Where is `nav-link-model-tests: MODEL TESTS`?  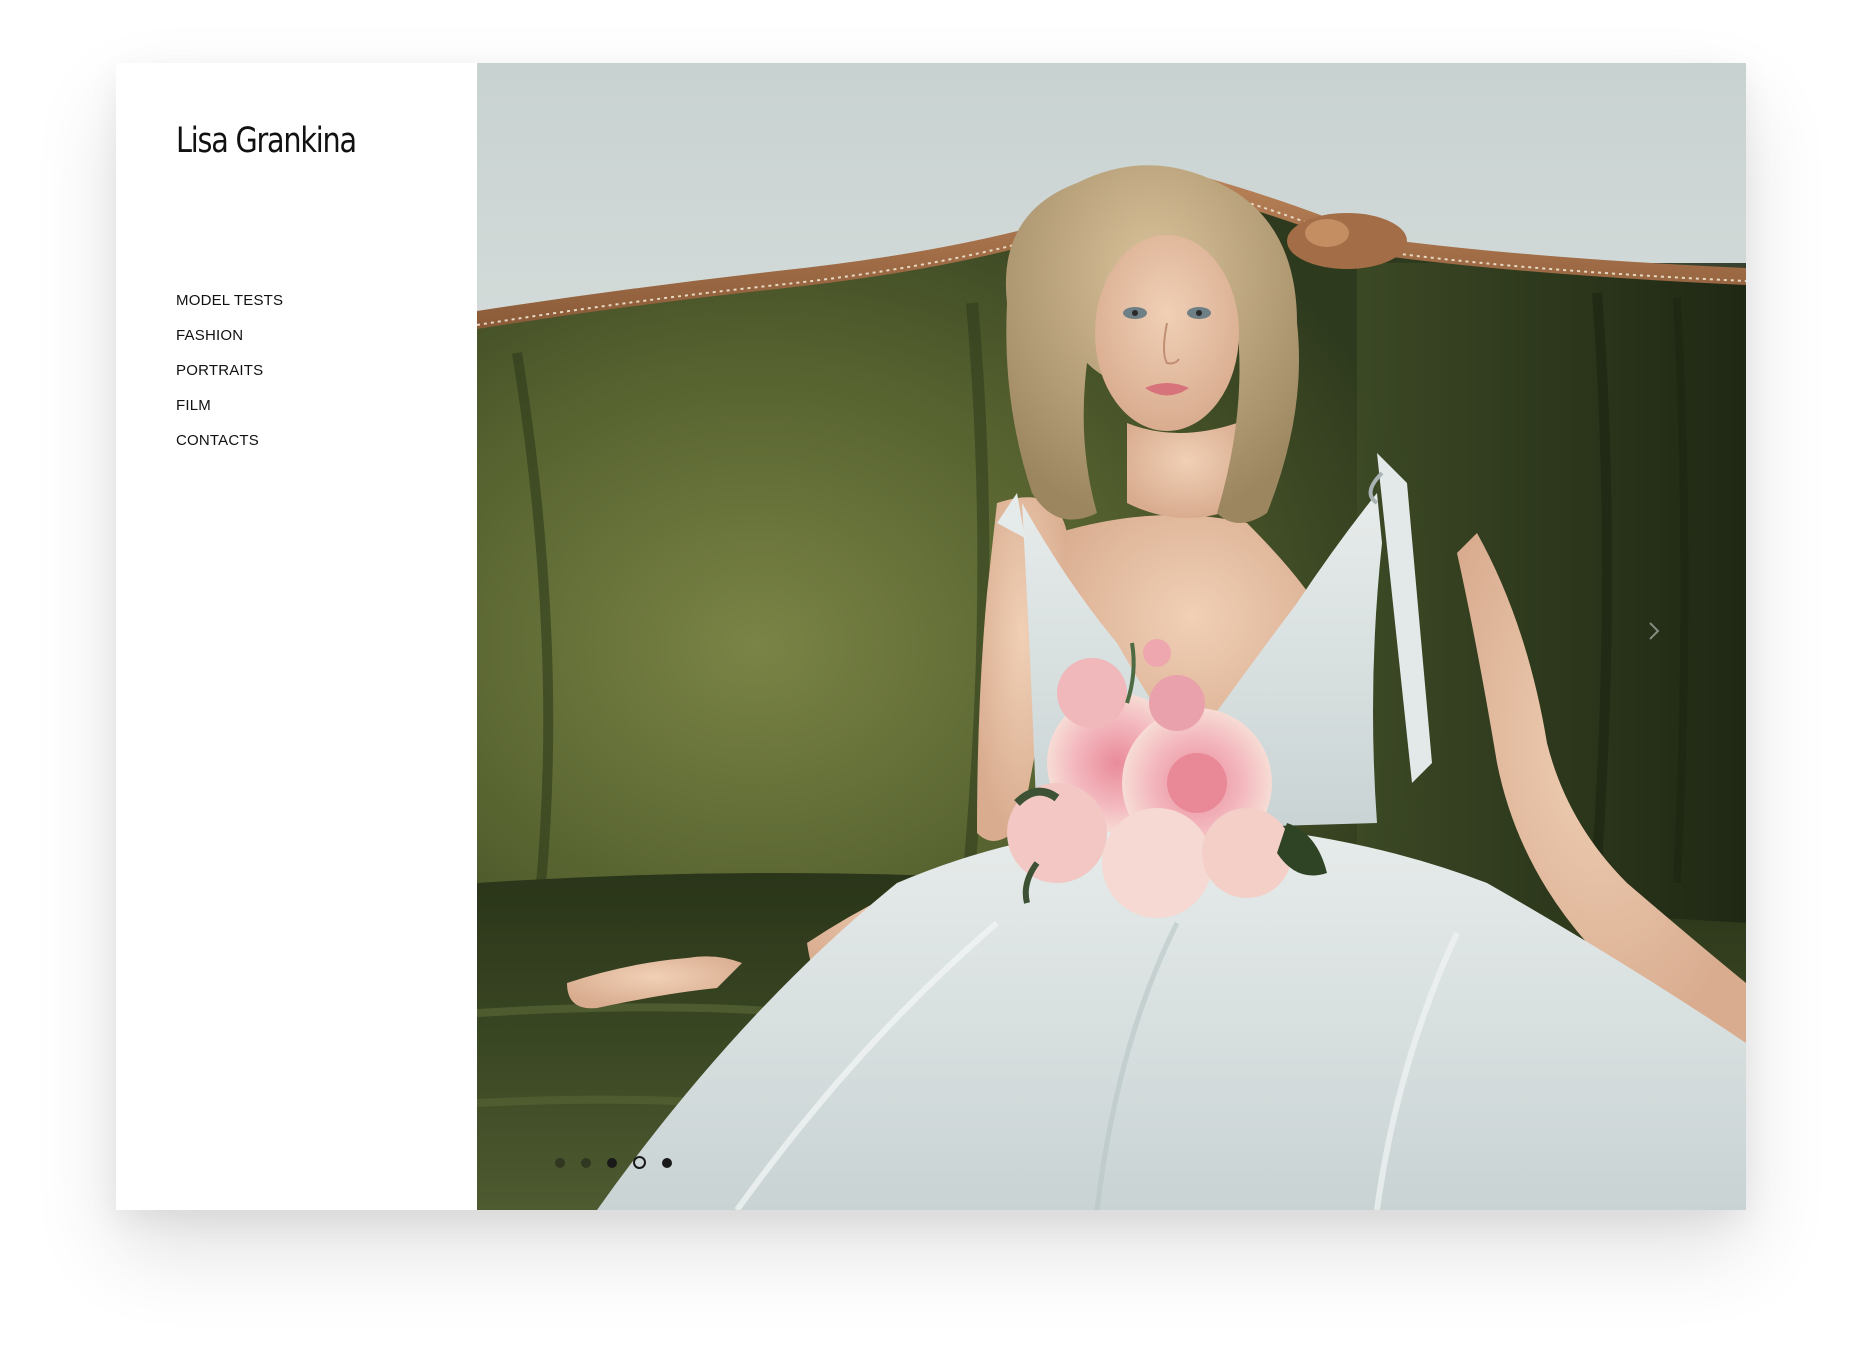
nav-link-model-tests: MODEL TESTS is located at coordinates (229, 301).